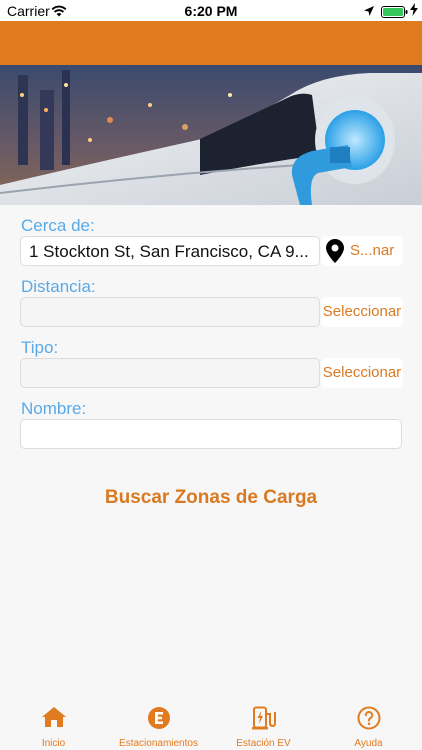  What do you see at coordinates (372, 250) in the screenshot?
I see `location-select-label: S...nar` at bounding box center [372, 250].